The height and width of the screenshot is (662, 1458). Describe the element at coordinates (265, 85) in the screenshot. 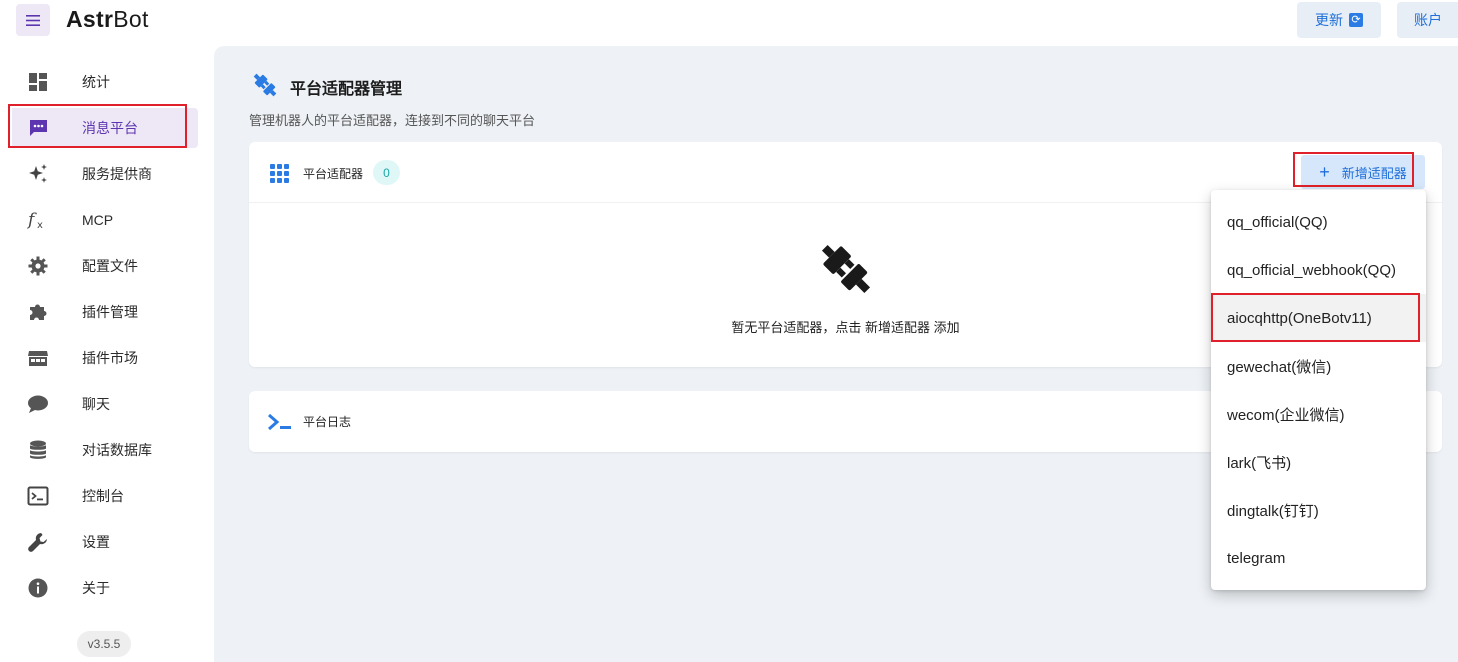

I see `plug-icon` at that location.